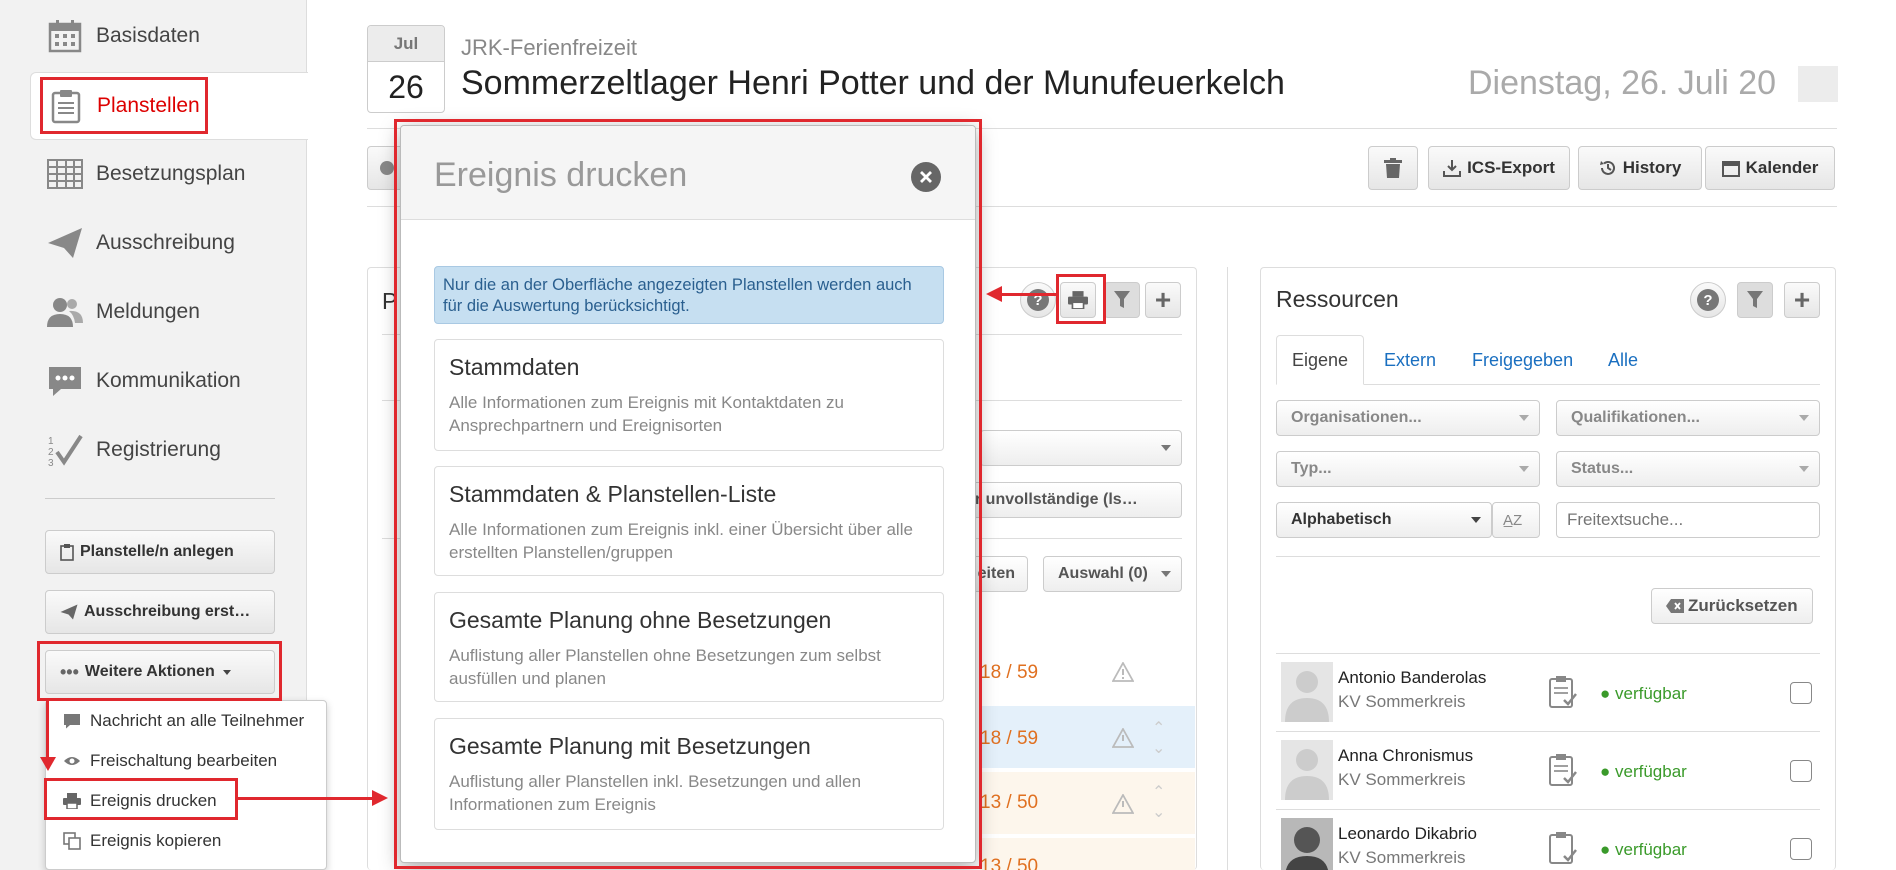  Describe the element at coordinates (169, 381) in the screenshot. I see `sidebar-item-kommunikation: Kommunikation` at that location.